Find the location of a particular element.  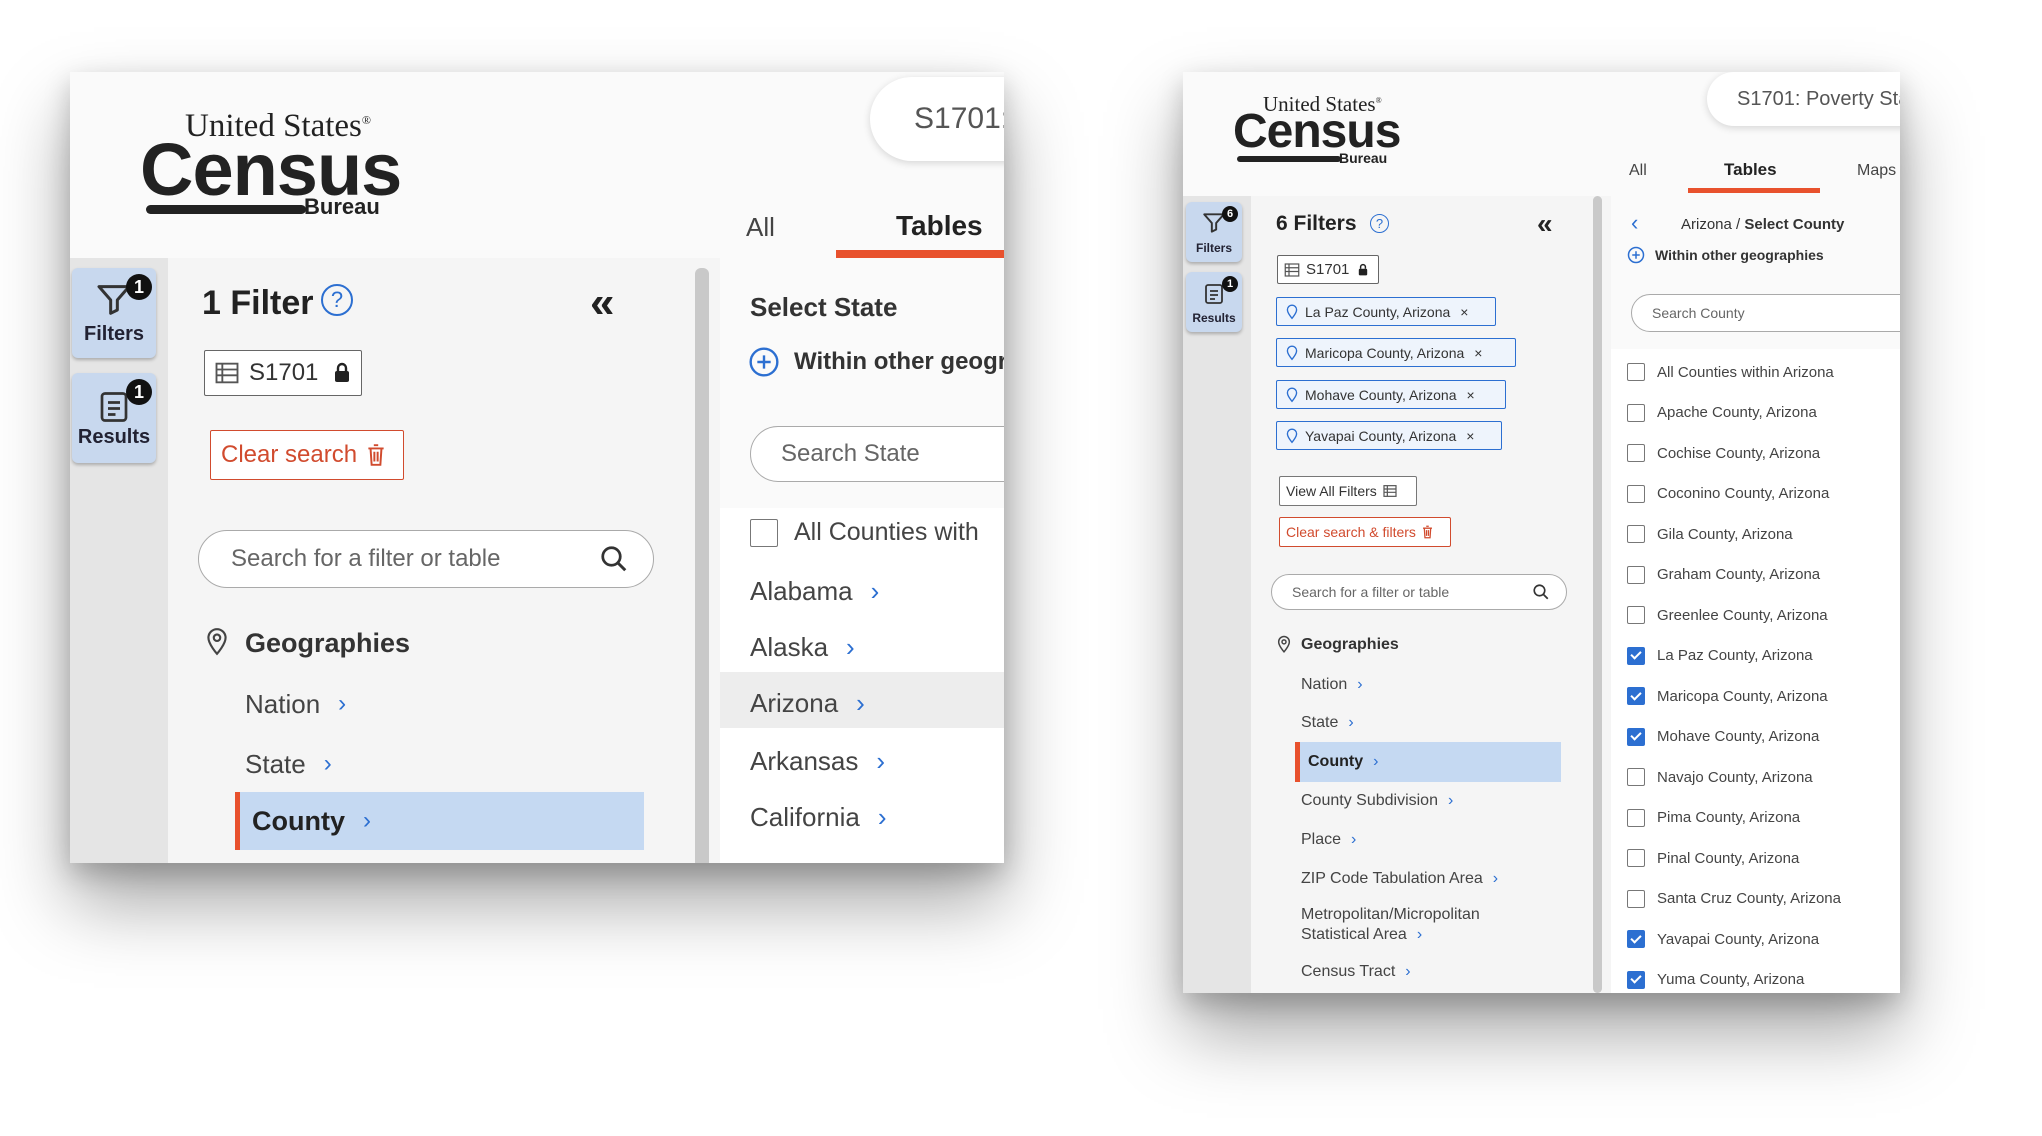

county-checkbox-row: Mohave County, Arizona is located at coordinates (1723, 736).